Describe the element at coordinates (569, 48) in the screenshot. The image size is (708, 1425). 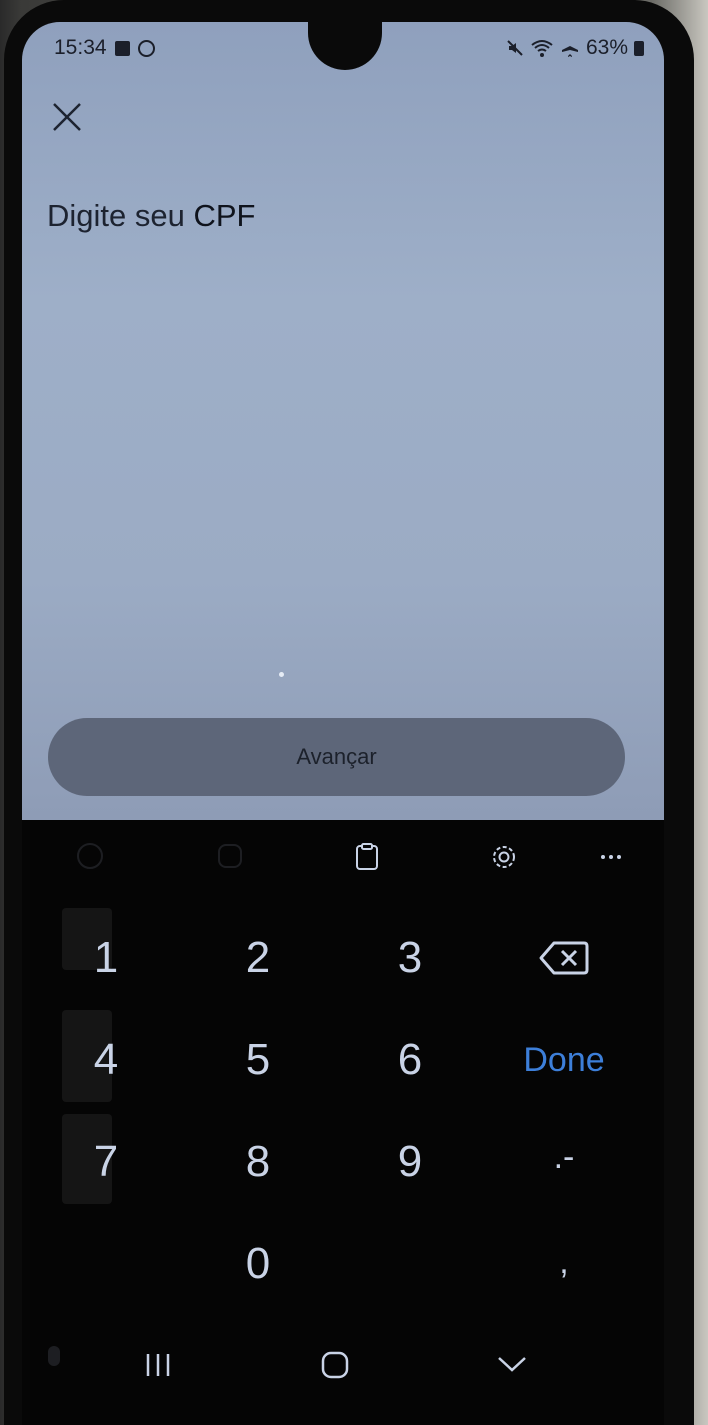
I see `airplane-icon` at that location.